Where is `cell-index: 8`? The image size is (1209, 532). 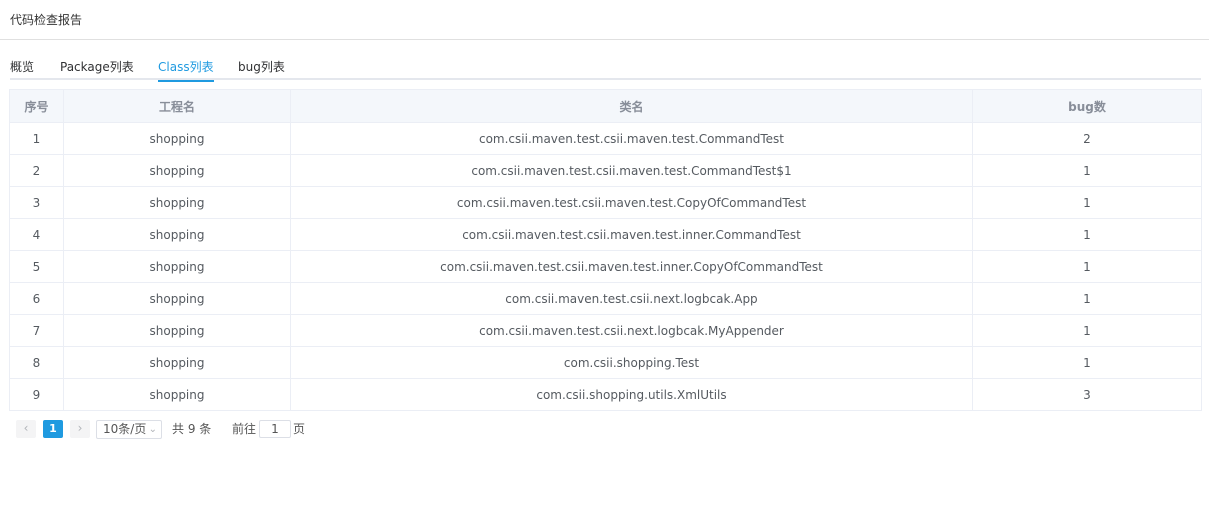 cell-index: 8 is located at coordinates (36, 362).